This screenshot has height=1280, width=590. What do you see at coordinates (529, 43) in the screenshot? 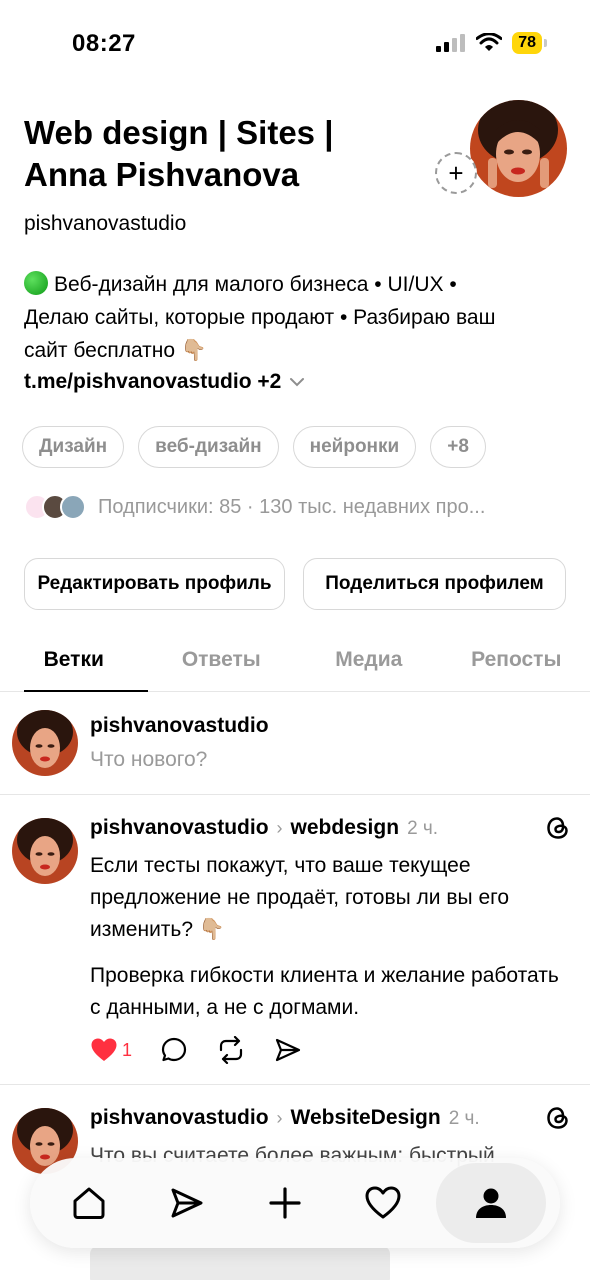
I see `battery-indicator: 78` at bounding box center [529, 43].